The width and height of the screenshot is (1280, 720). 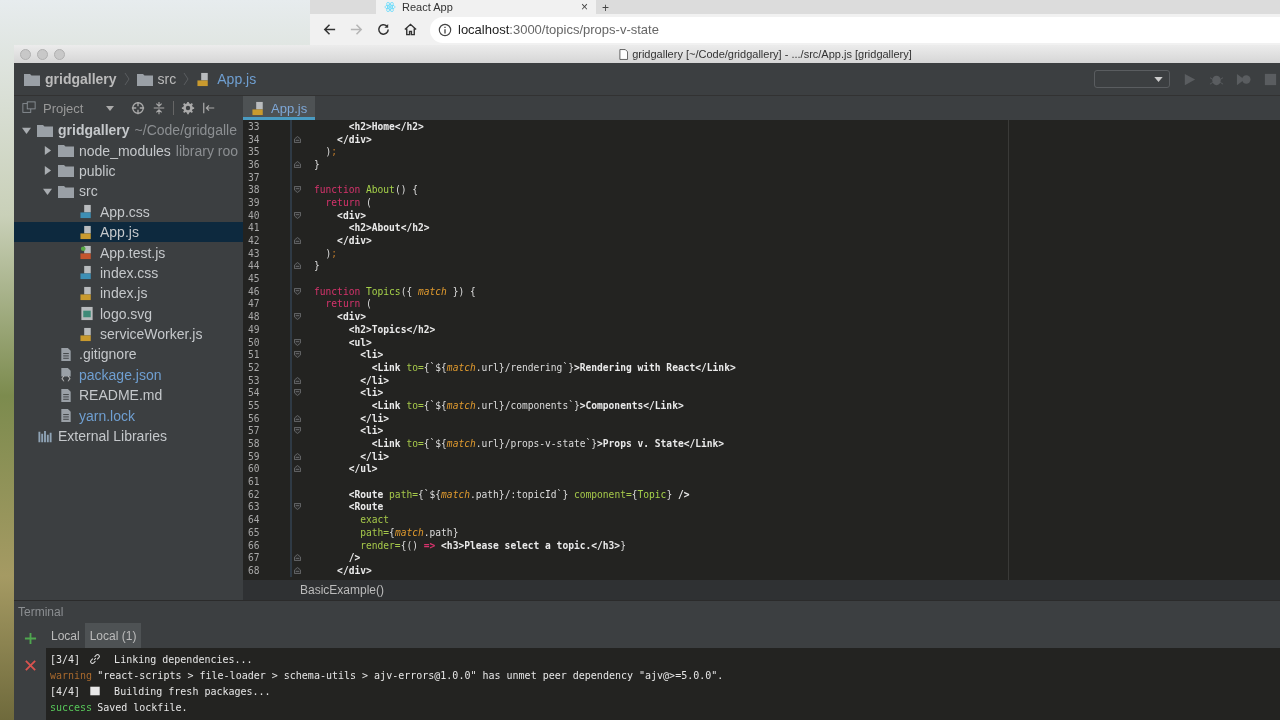 What do you see at coordinates (209, 108) in the screenshot?
I see `hide-panel-icon` at bounding box center [209, 108].